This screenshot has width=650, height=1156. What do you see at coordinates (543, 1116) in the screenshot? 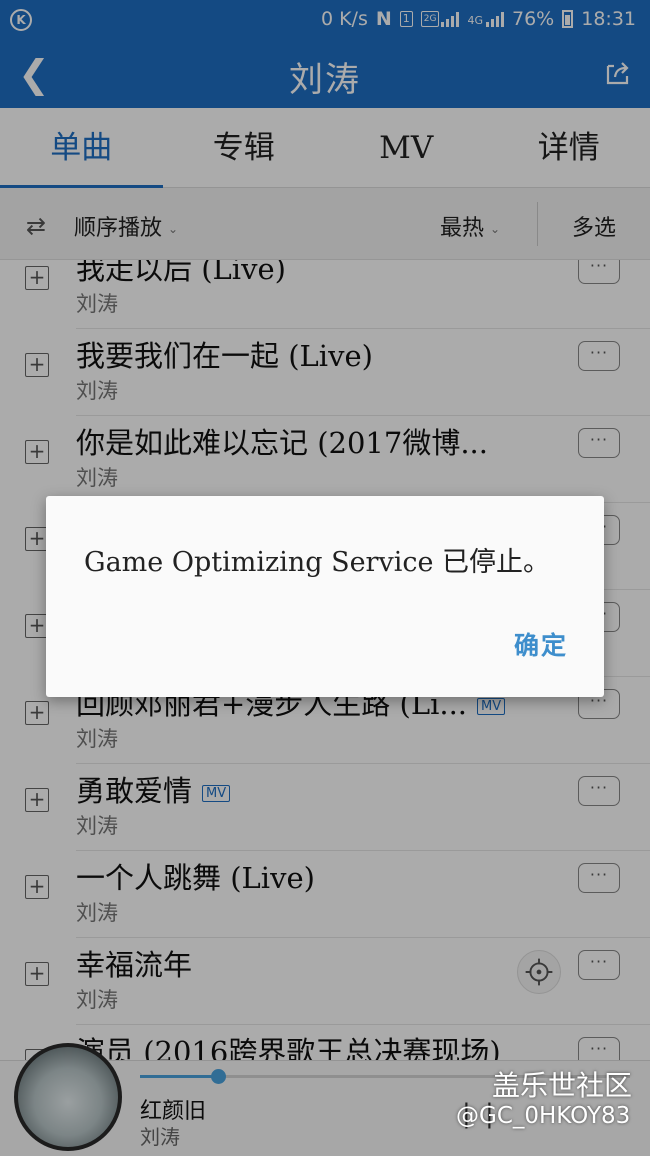
I see `watermark-handle: @GC_0HKOY83` at bounding box center [543, 1116].